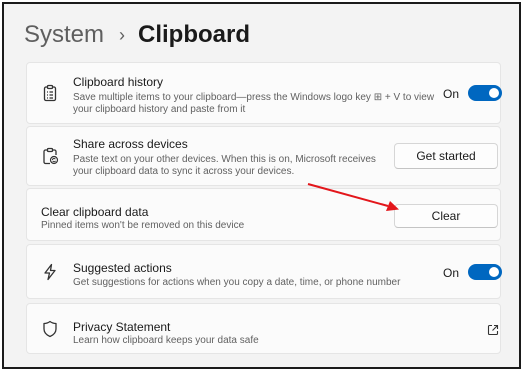  What do you see at coordinates (166, 340) in the screenshot?
I see `privacy-statement-desc: Learn how clipboard keeps your data safe` at bounding box center [166, 340].